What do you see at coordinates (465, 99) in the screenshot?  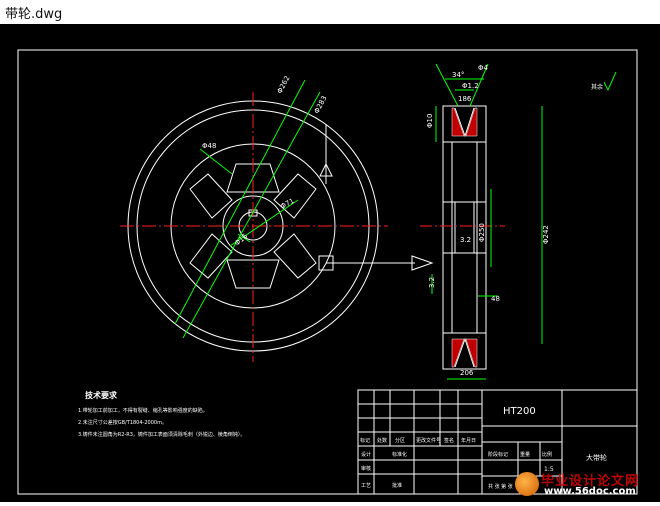 I see `dim-label: 186` at bounding box center [465, 99].